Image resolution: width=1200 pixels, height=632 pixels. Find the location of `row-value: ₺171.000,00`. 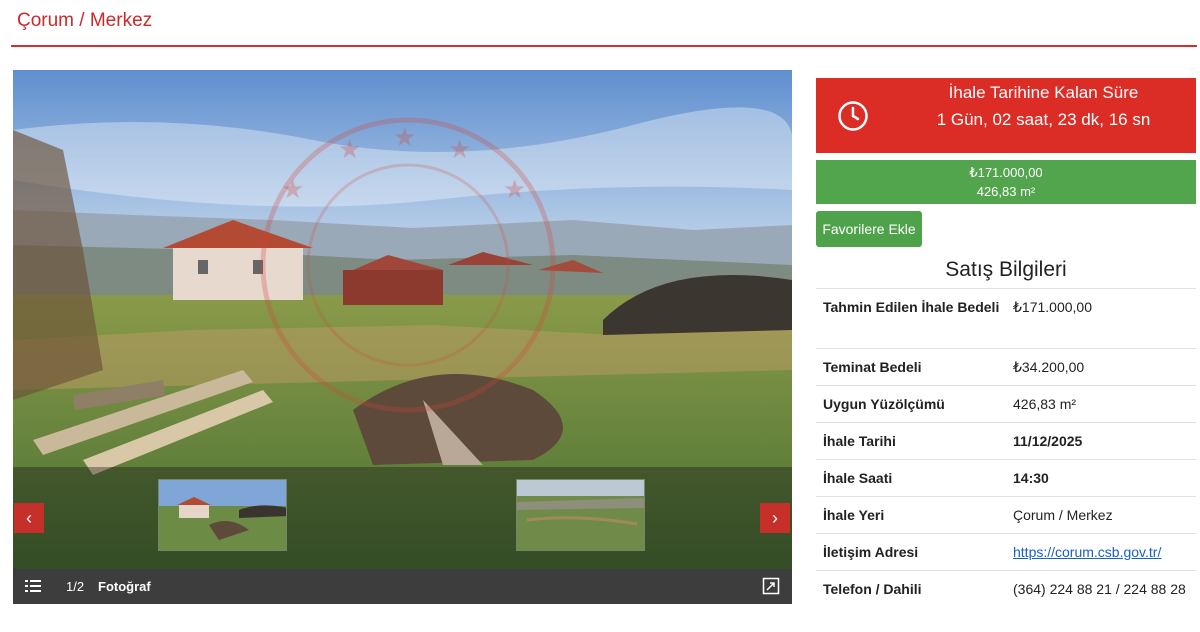

row-value: ₺171.000,00 is located at coordinates (1052, 307).